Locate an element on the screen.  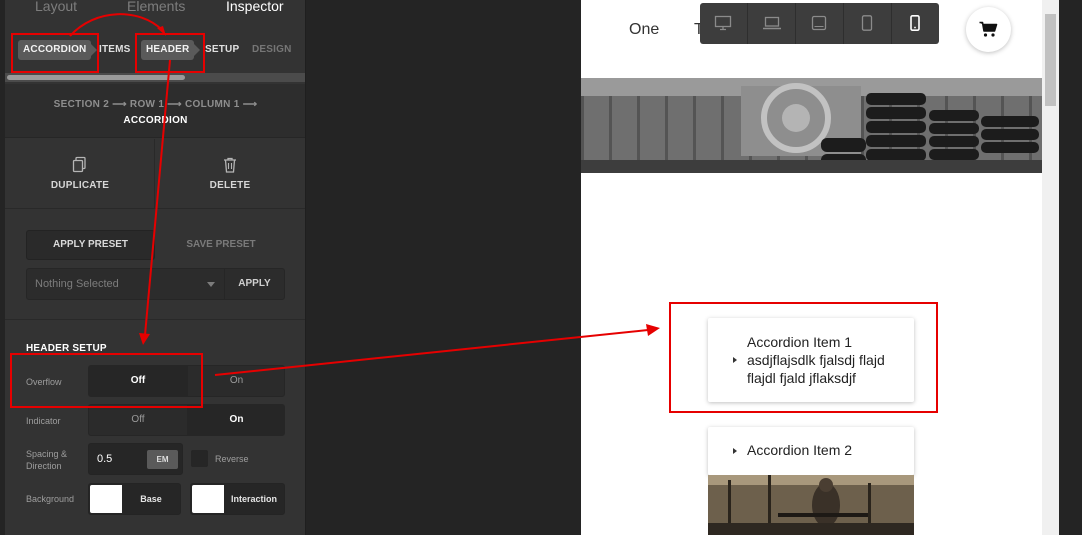
subtab-items: ITEMS is located at coordinates (115, 50).